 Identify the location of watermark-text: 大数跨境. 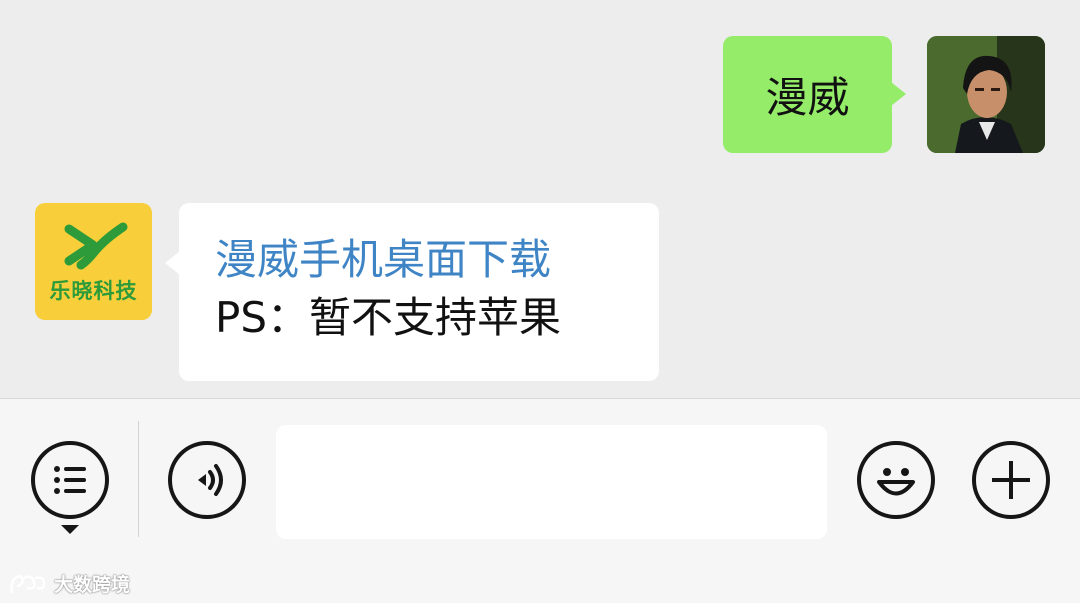
(92, 585).